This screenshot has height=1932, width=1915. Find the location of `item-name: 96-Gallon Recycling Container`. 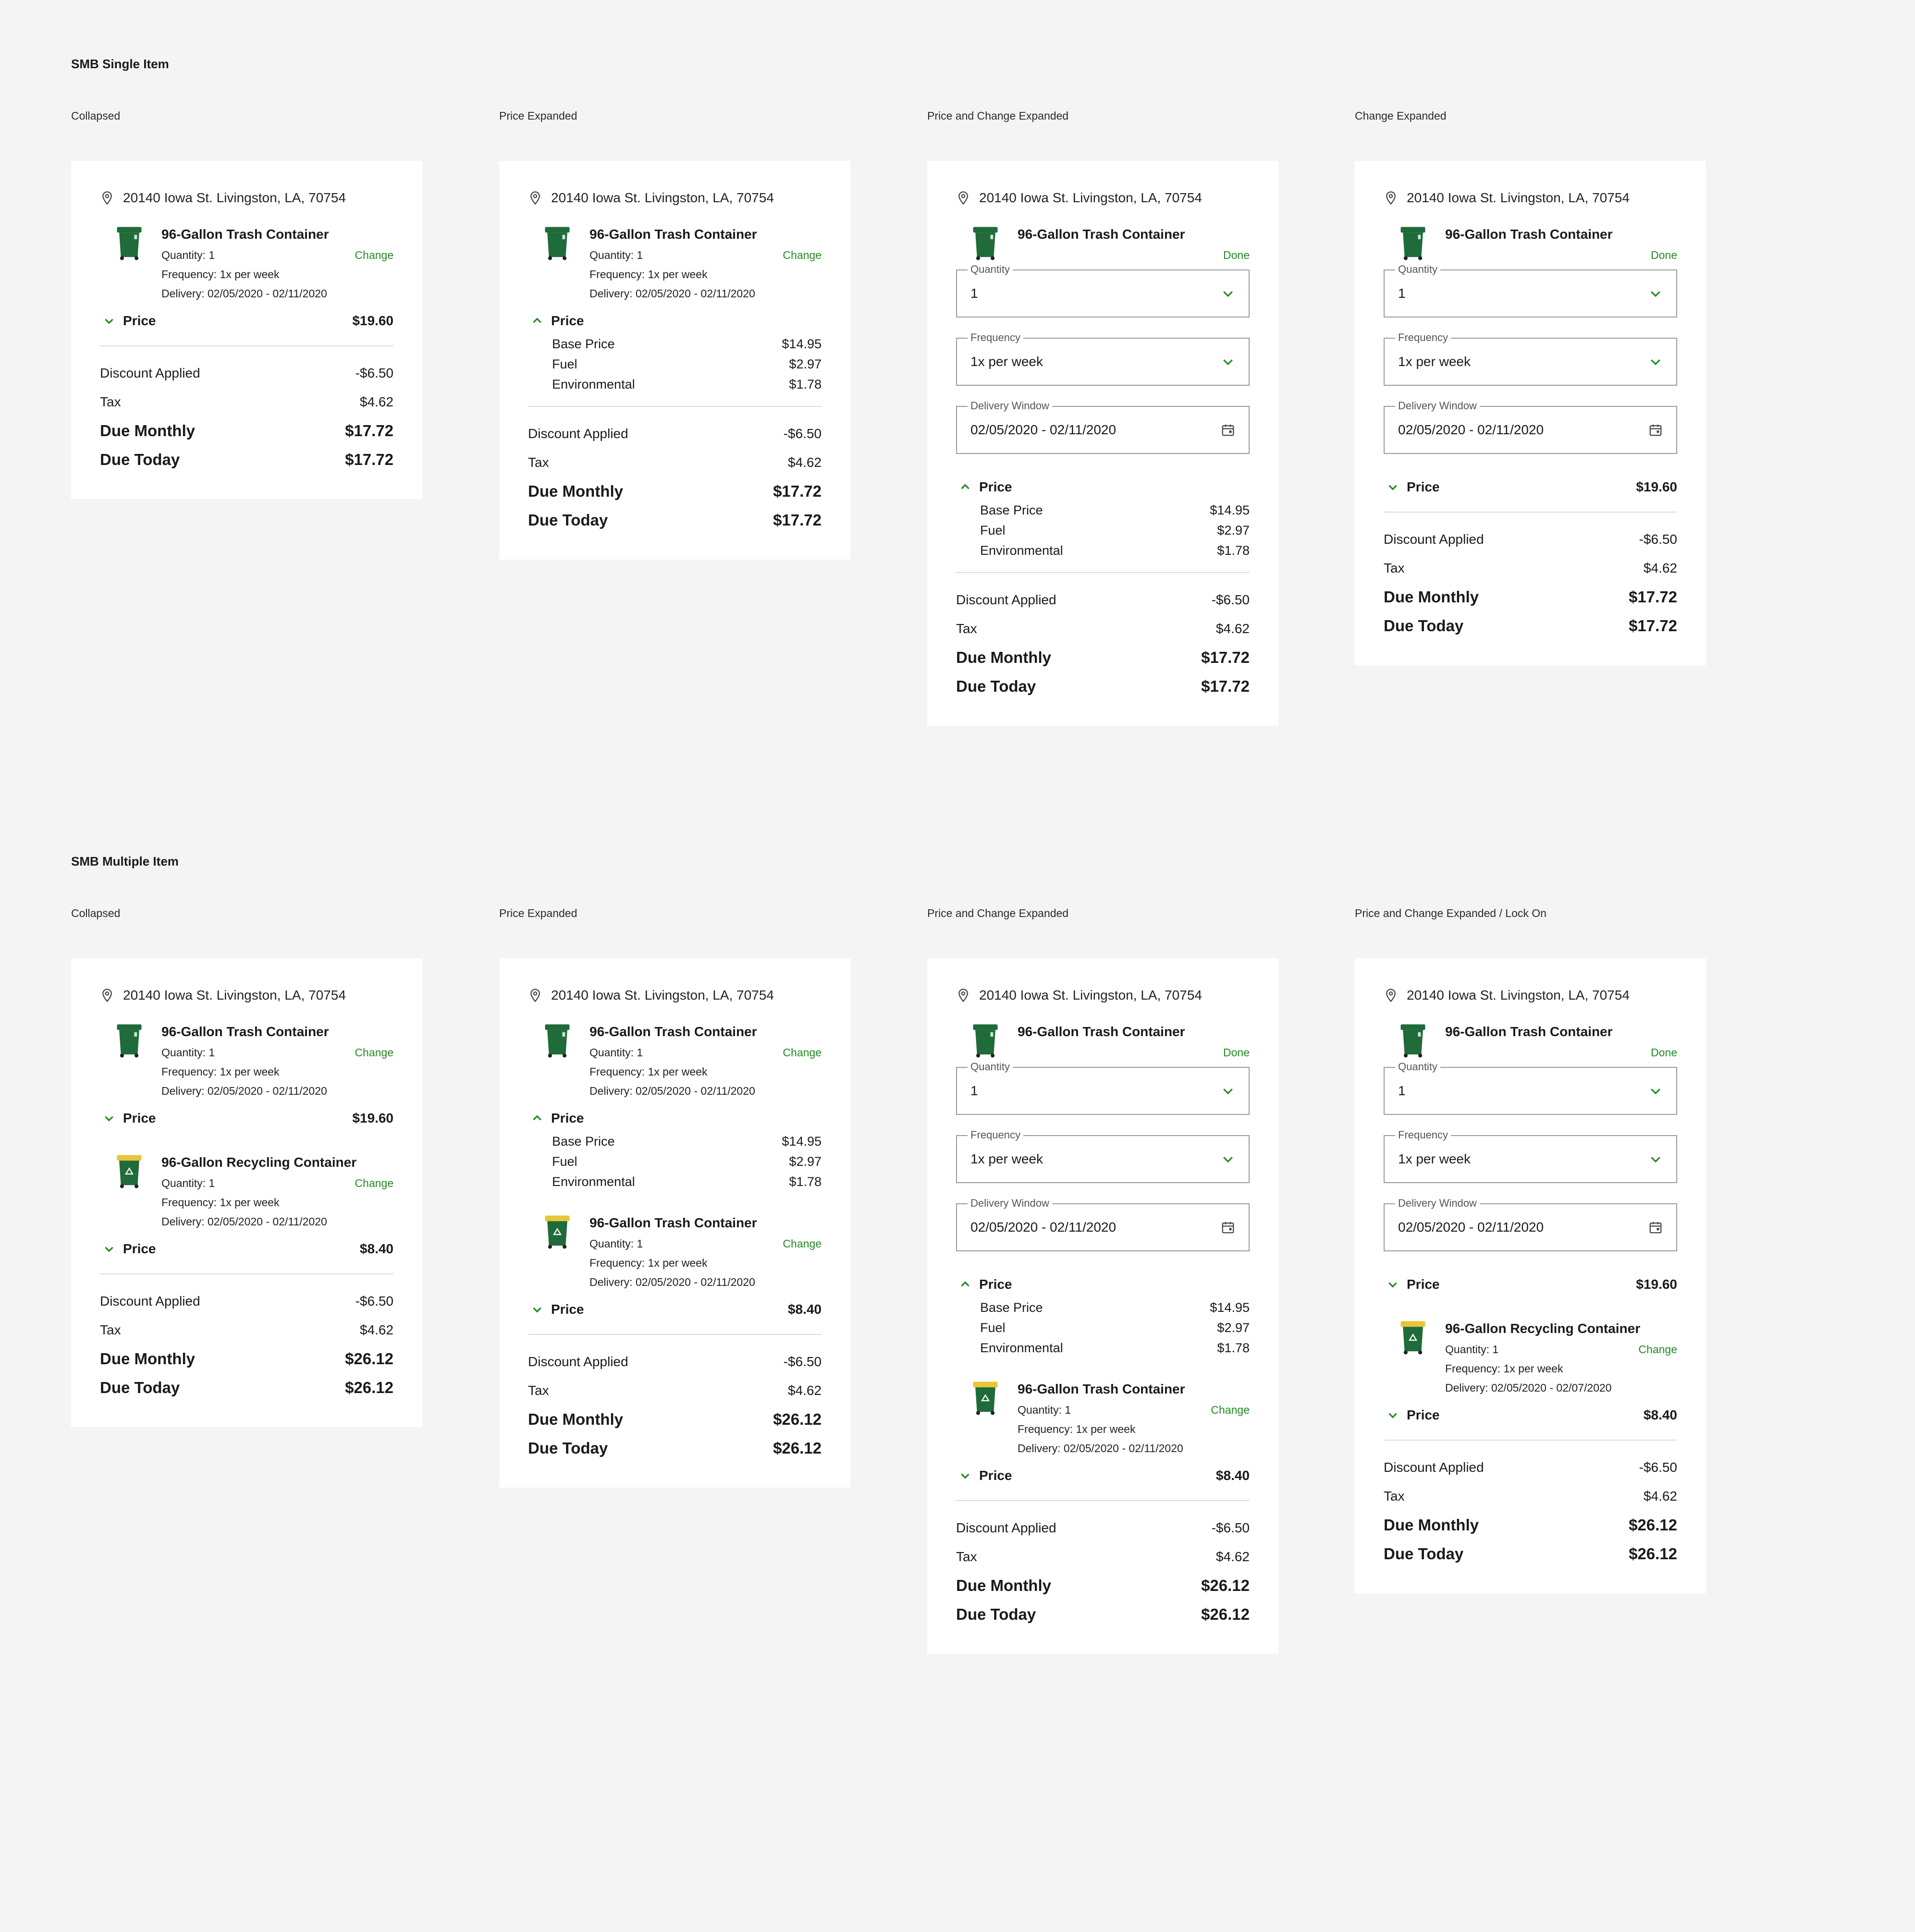

item-name: 96-Gallon Recycling Container is located at coordinates (259, 1162).